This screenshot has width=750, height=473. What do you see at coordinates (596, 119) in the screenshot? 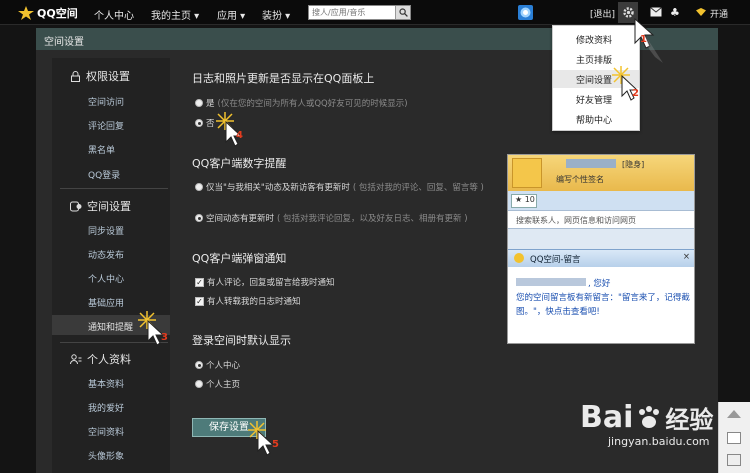
I see `menu-item-help: 帮助中心` at bounding box center [596, 119].